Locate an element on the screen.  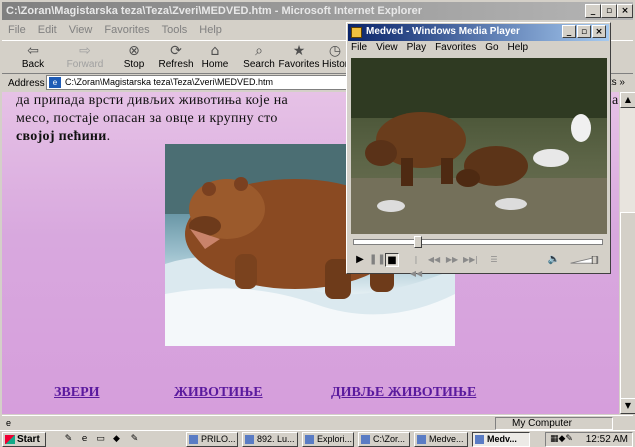
ie-icon is located at coordinates (421, 439).